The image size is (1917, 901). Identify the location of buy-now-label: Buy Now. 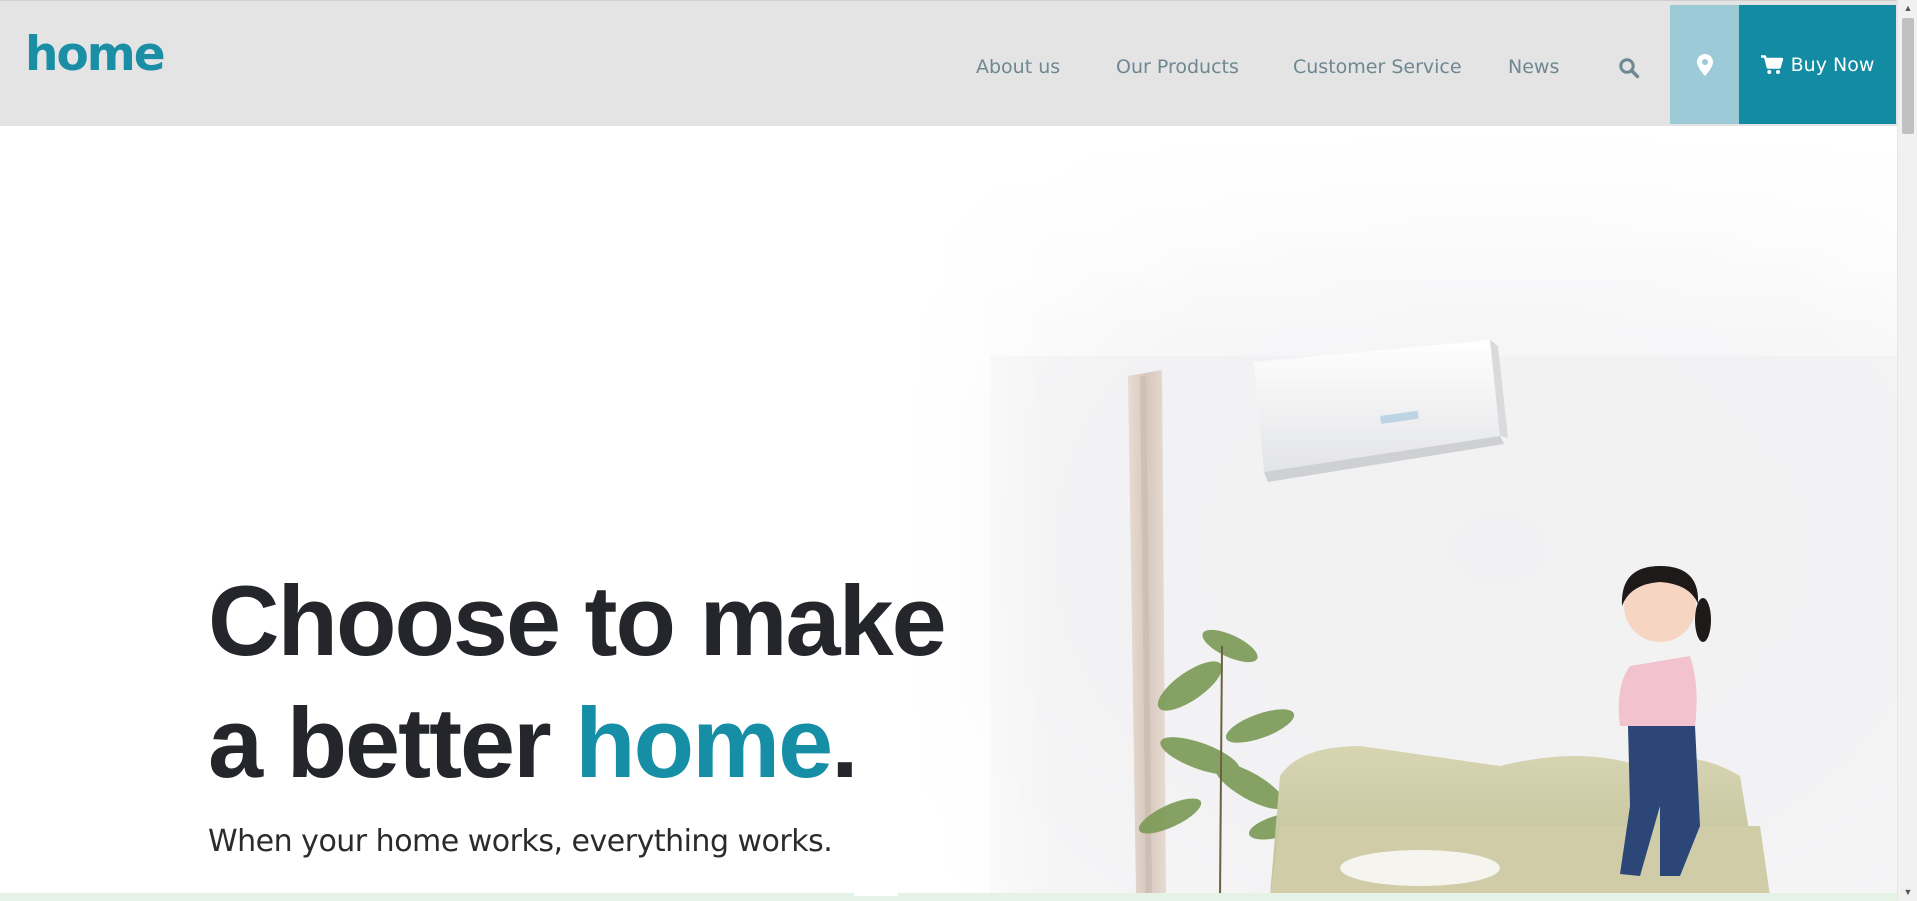
(1832, 64).